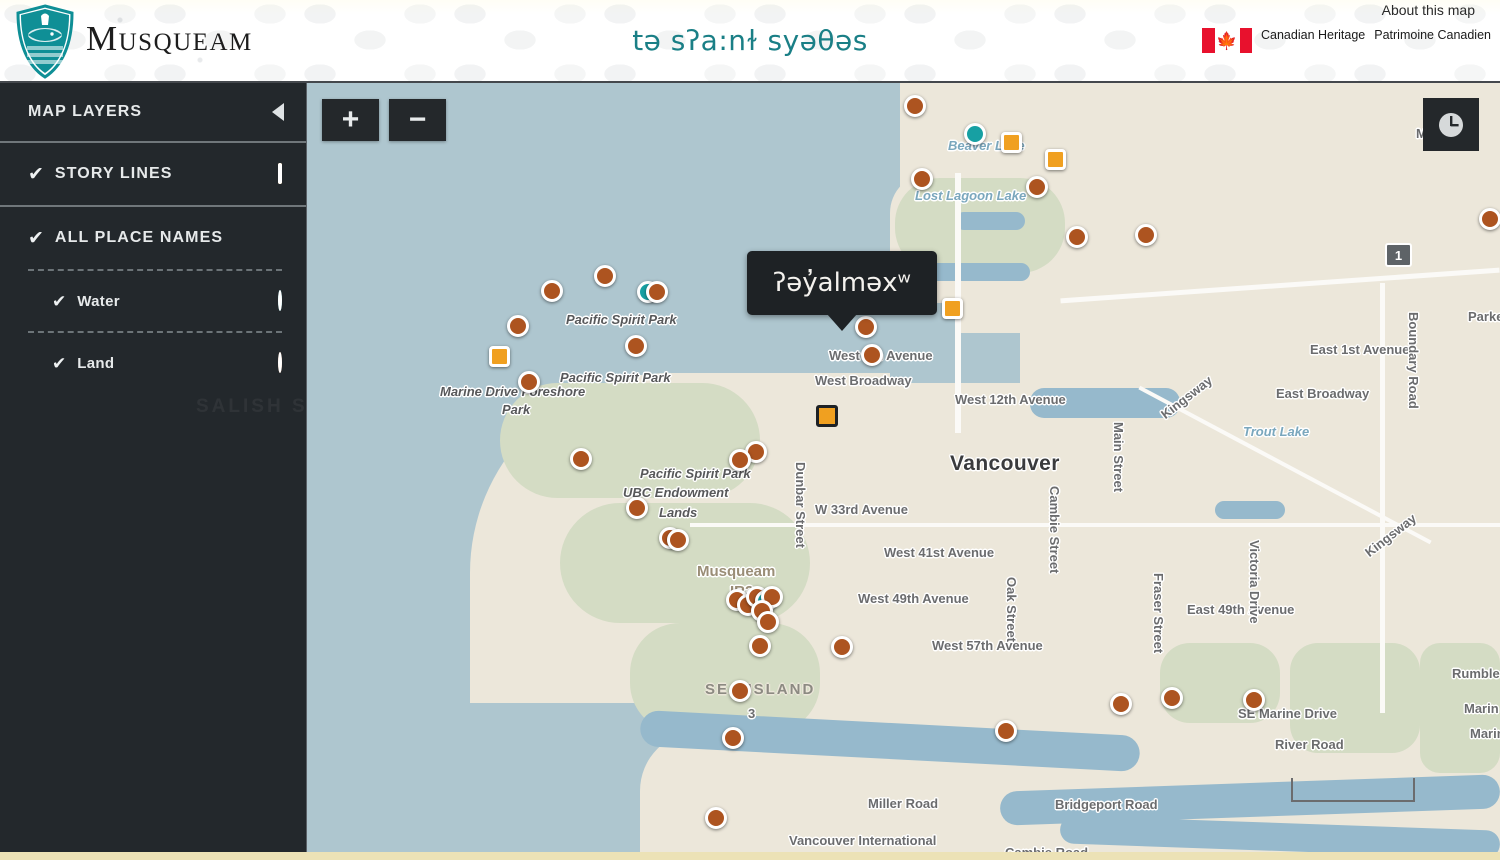  I want to click on place-name-popup-label: ʔəy̓alməxʷ, so click(842, 283).